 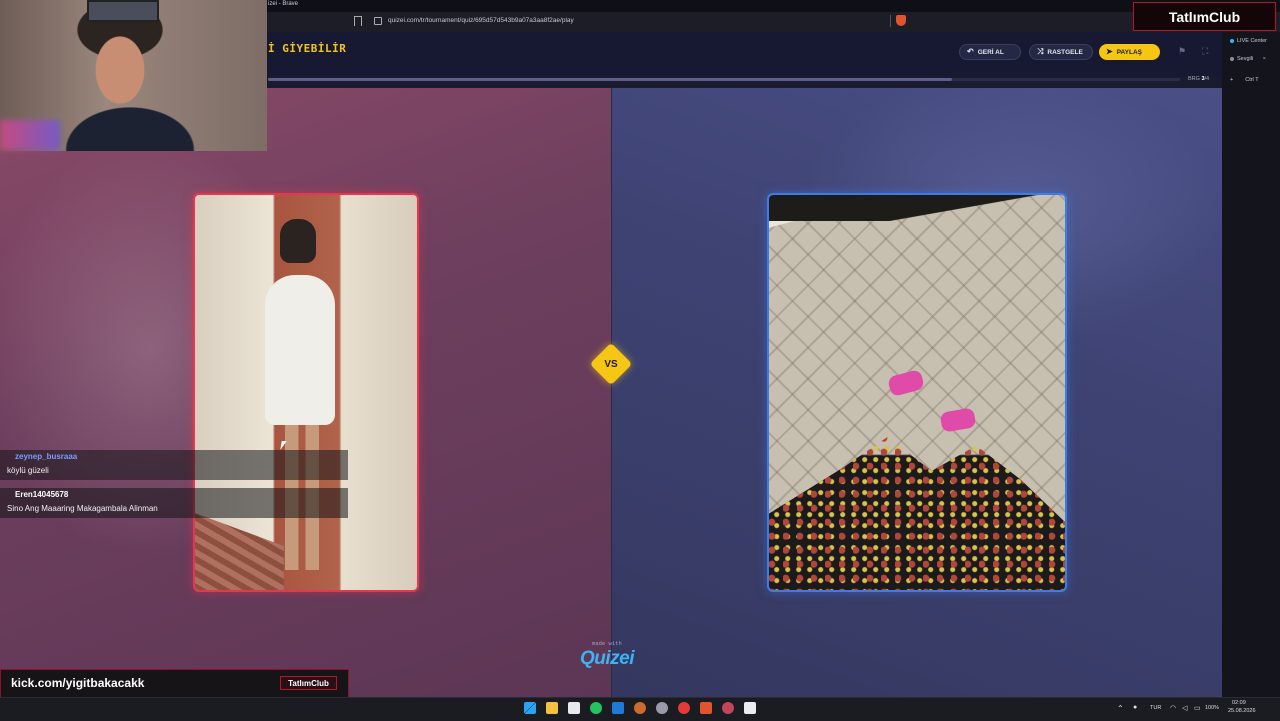 What do you see at coordinates (1155, 708) in the screenshot?
I see `language-indicator: TUR` at bounding box center [1155, 708].